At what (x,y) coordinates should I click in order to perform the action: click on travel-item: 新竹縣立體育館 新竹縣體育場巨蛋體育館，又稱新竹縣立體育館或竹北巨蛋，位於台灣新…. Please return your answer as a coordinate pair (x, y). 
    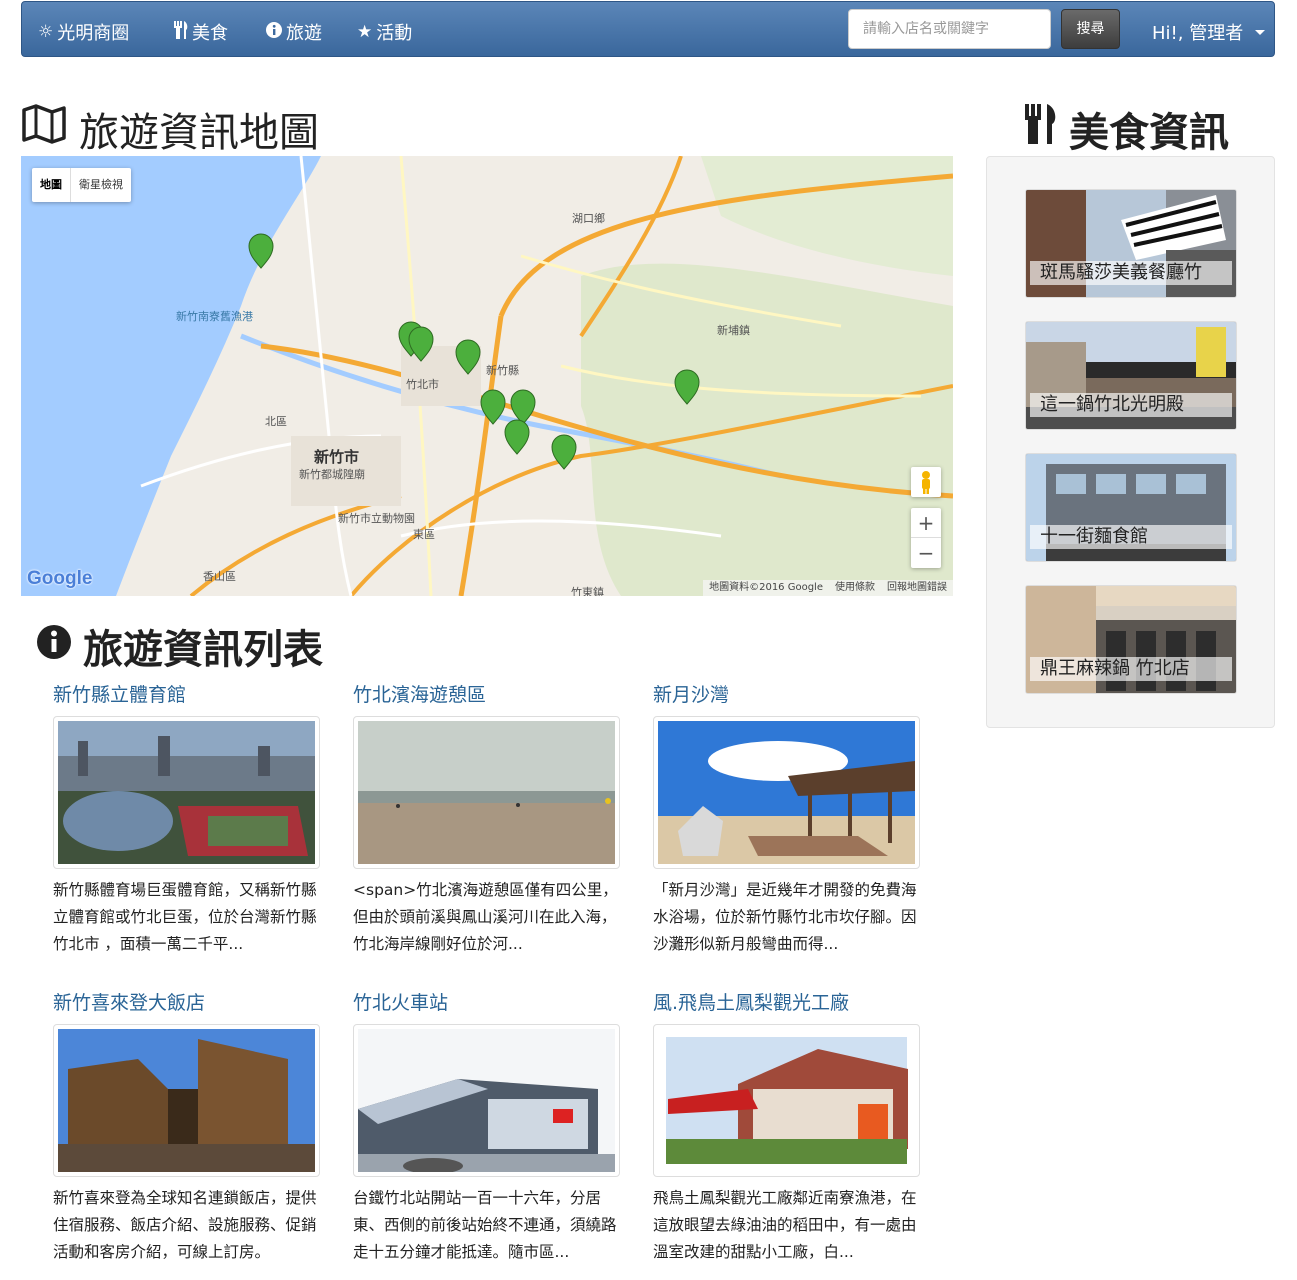
    Looking at the image, I should click on (187, 821).